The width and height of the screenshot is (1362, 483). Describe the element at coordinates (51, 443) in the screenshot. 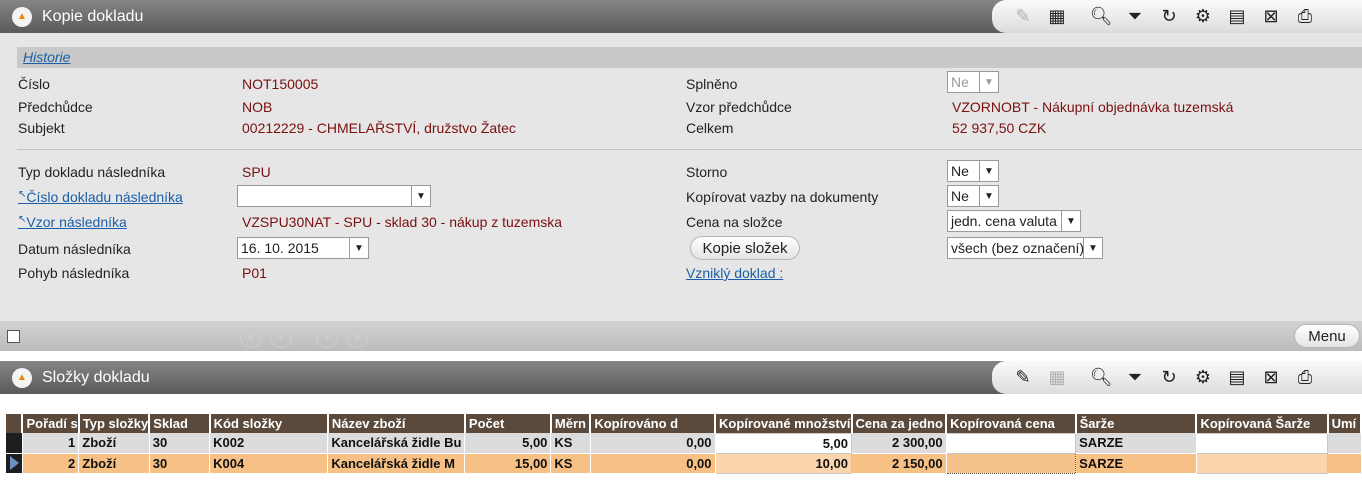

I see `cell: 1` at that location.